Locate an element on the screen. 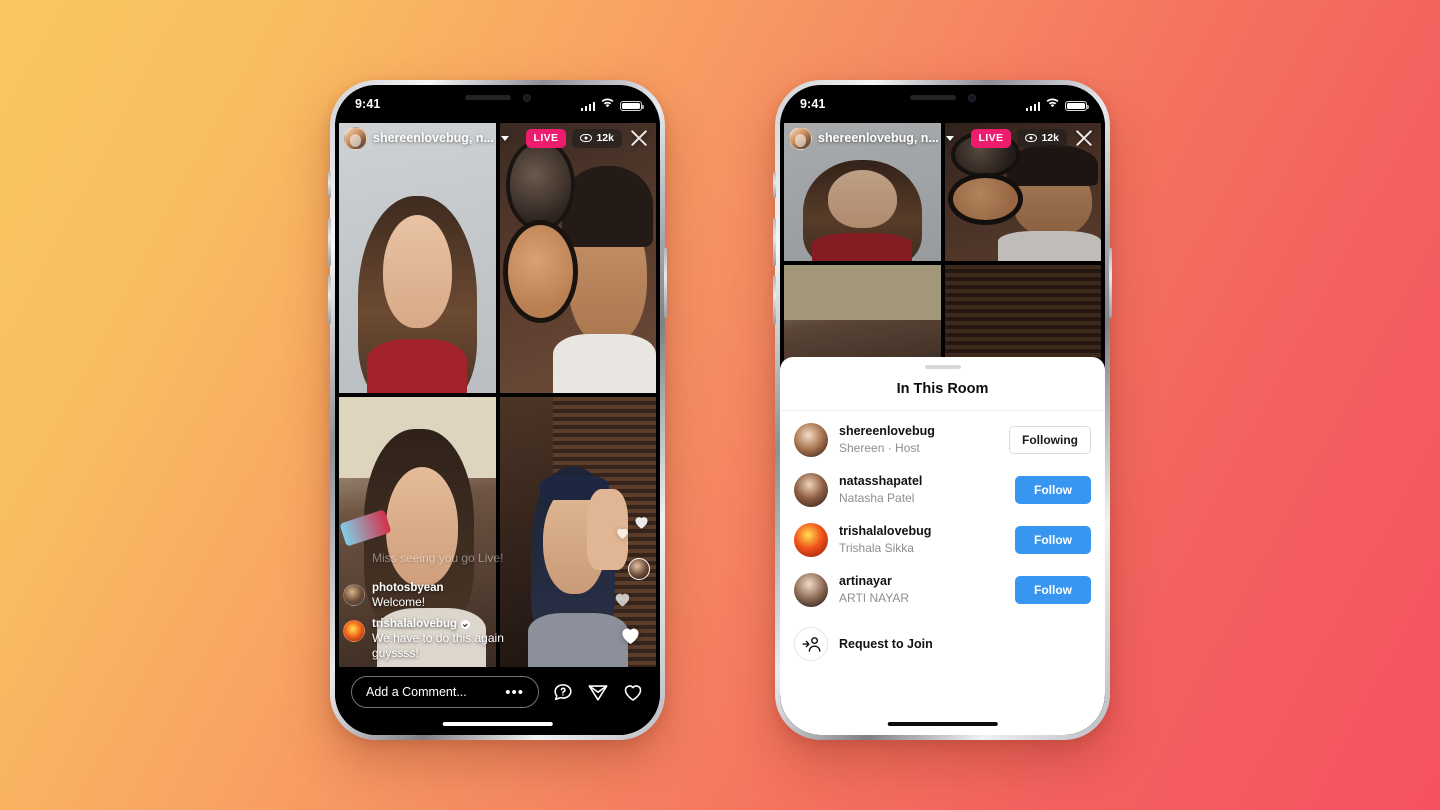 Image resolution: width=1440 pixels, height=810 pixels. participant-username: natasshapatel is located at coordinates (881, 481).